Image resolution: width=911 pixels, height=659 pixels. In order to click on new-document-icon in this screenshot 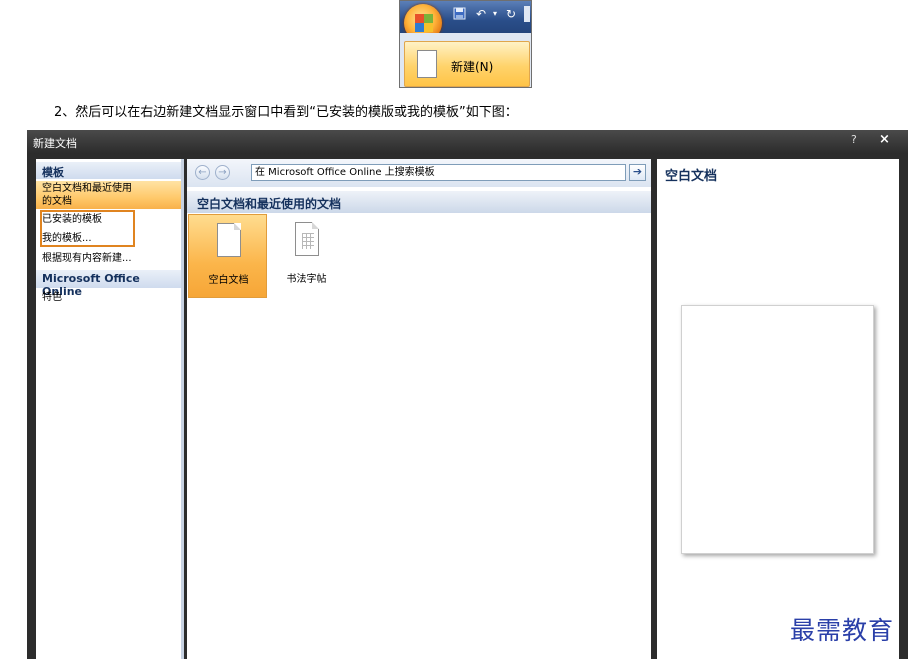, I will do `click(427, 64)`.